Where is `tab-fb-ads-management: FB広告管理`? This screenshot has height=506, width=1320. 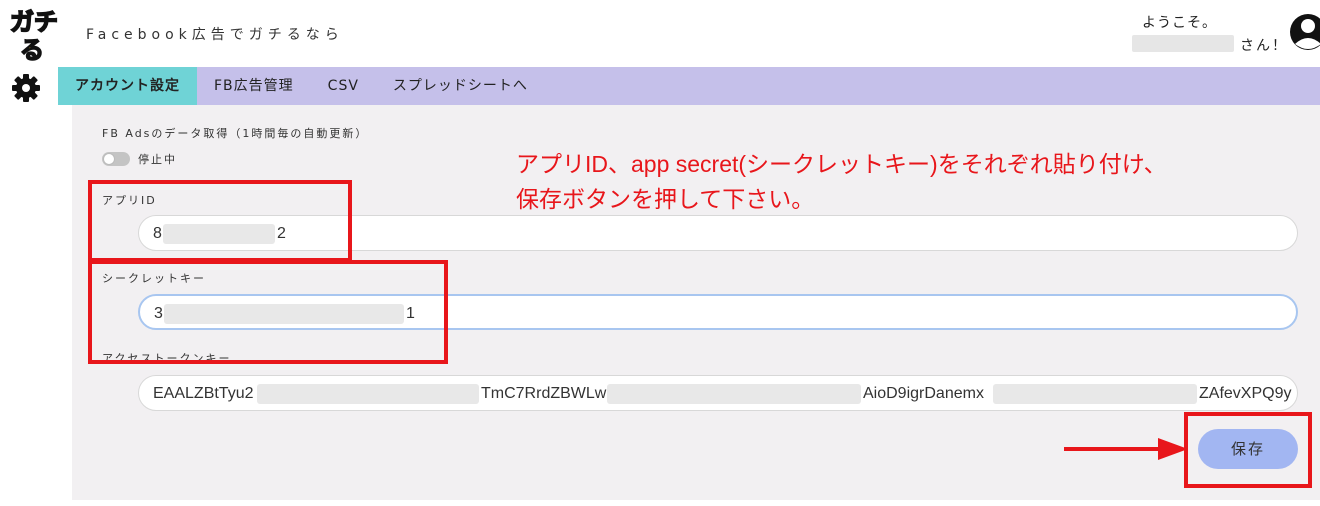 tab-fb-ads-management: FB広告管理 is located at coordinates (254, 86).